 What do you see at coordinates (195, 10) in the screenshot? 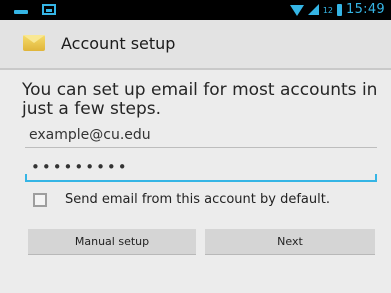
I see `status-bar: 12 15:49` at bounding box center [195, 10].